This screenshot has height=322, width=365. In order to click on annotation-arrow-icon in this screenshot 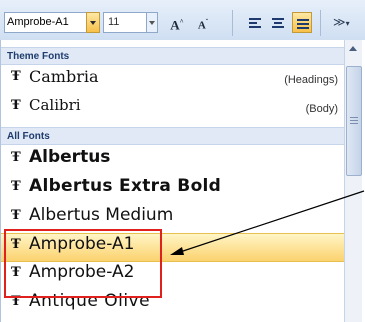, I will do `click(267, 222)`.